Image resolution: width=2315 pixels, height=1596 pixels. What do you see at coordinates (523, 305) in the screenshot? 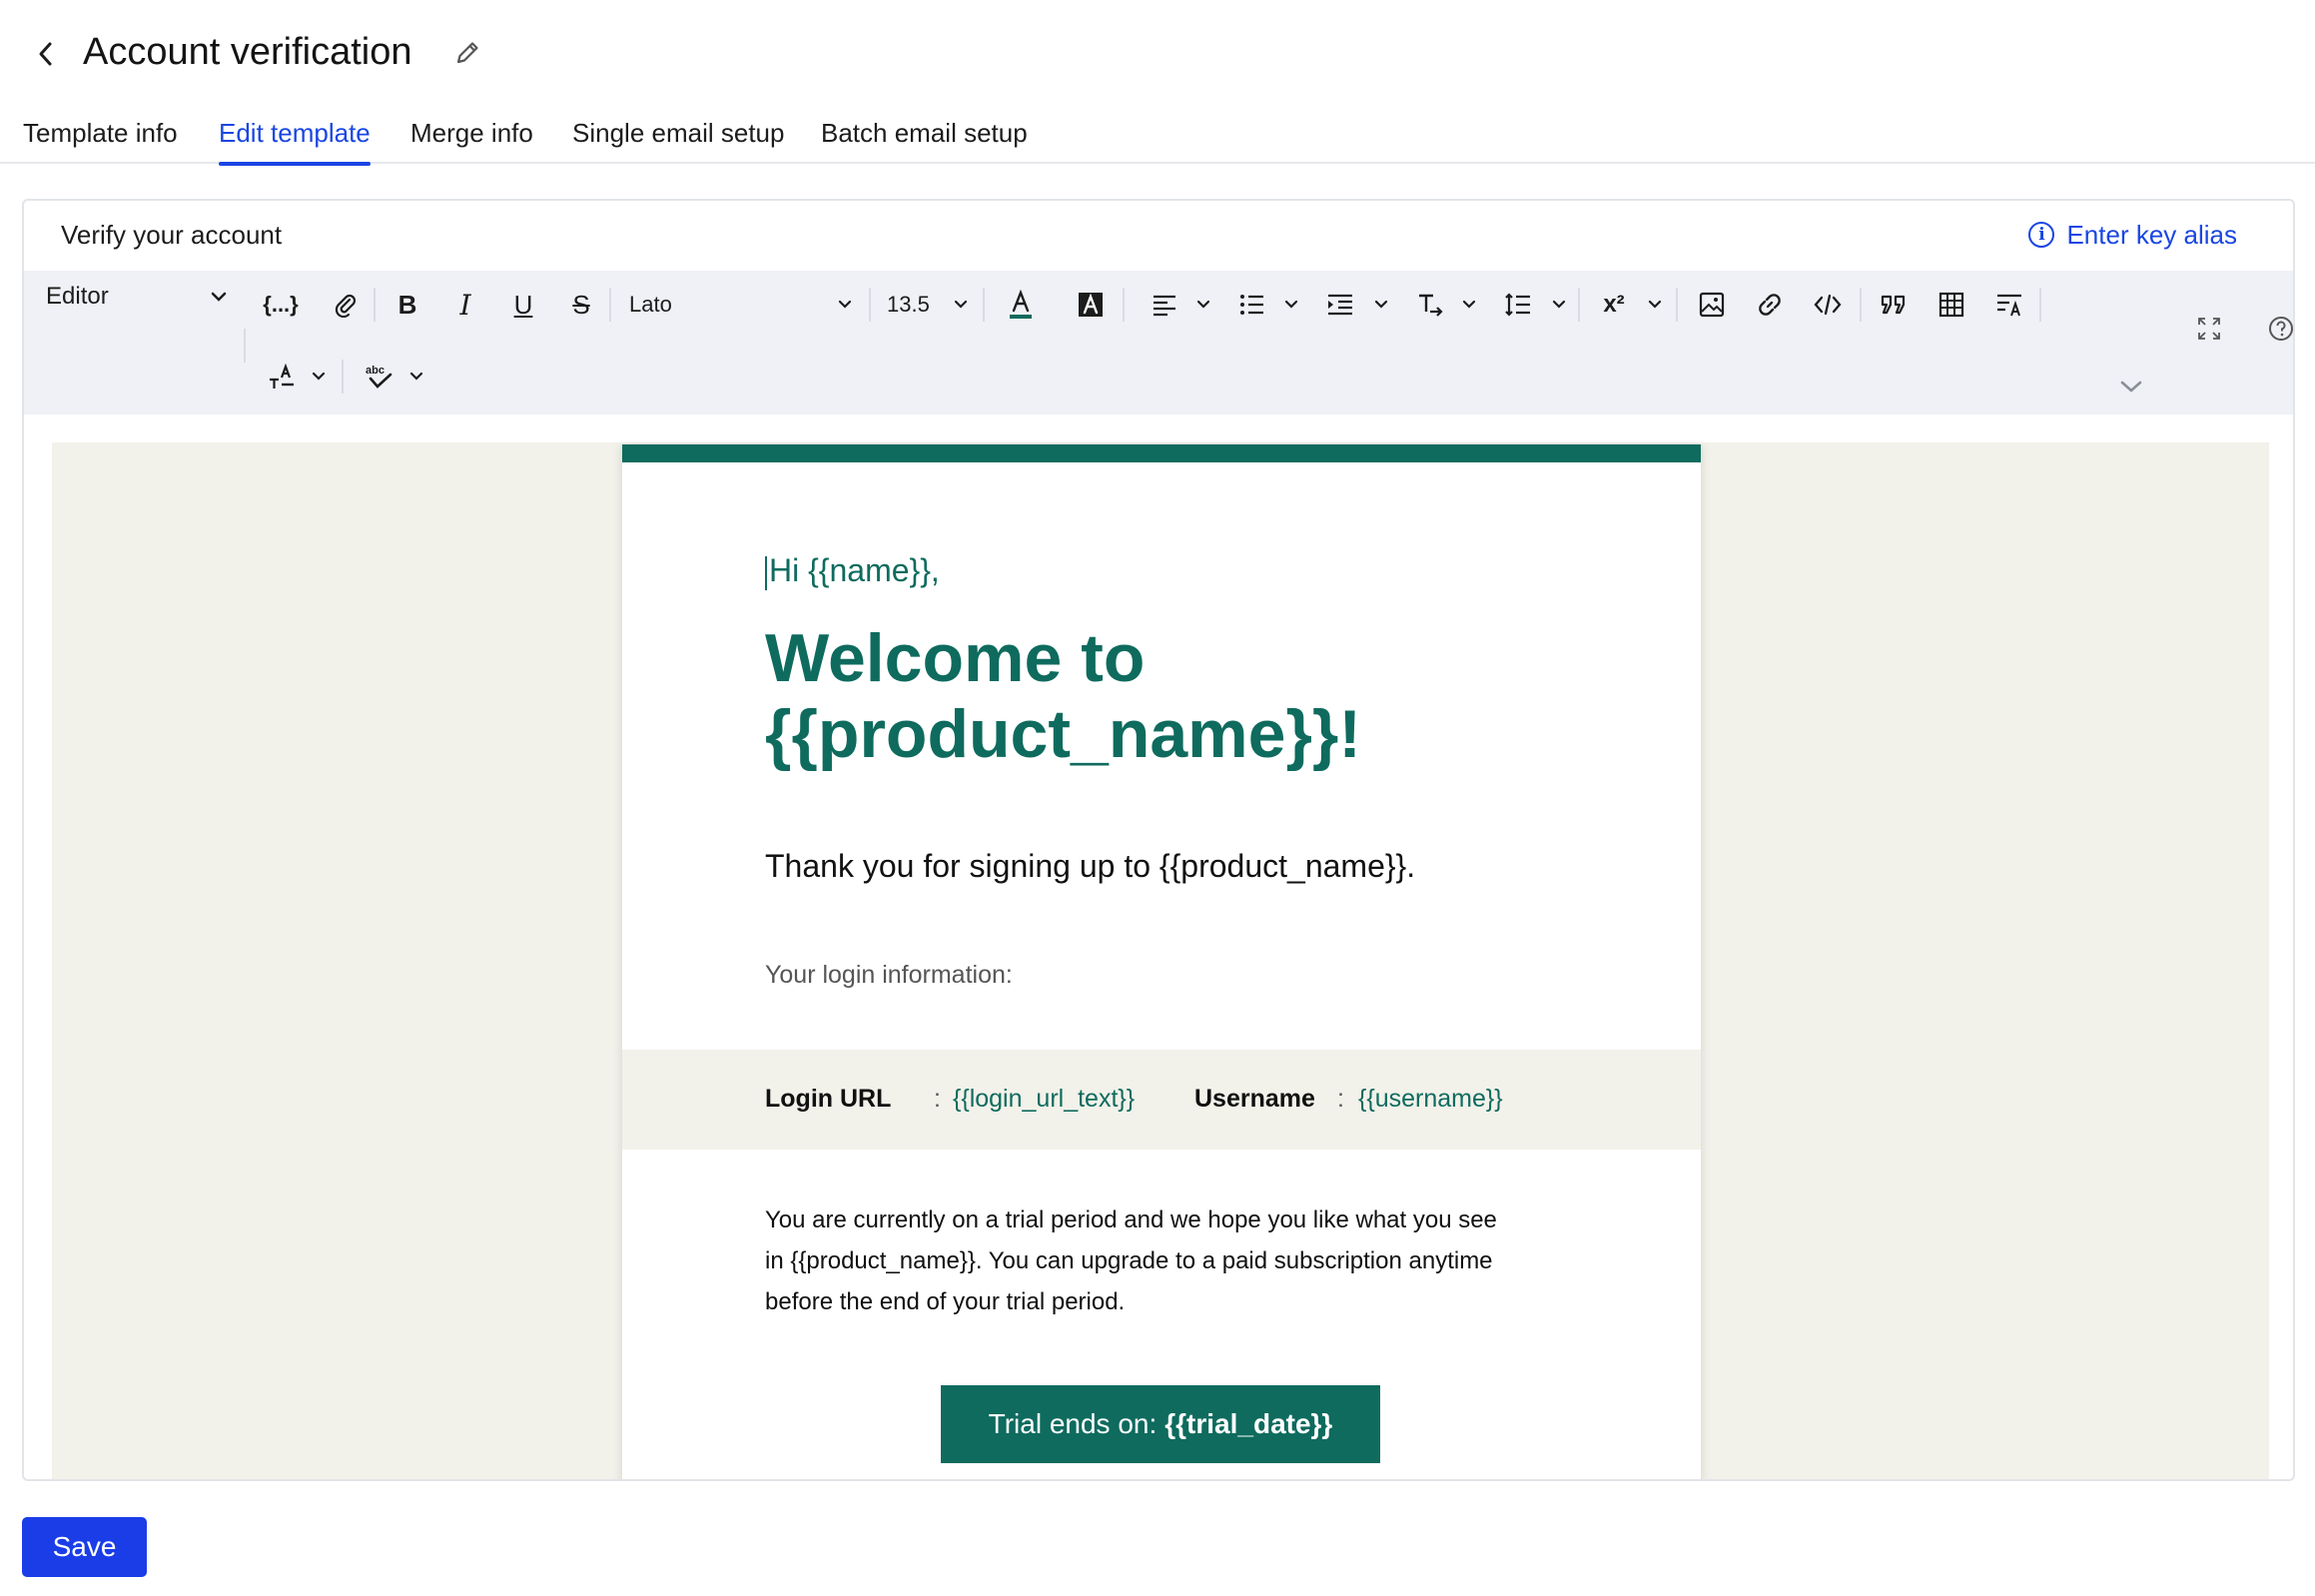
I see `underline-button: U` at bounding box center [523, 305].